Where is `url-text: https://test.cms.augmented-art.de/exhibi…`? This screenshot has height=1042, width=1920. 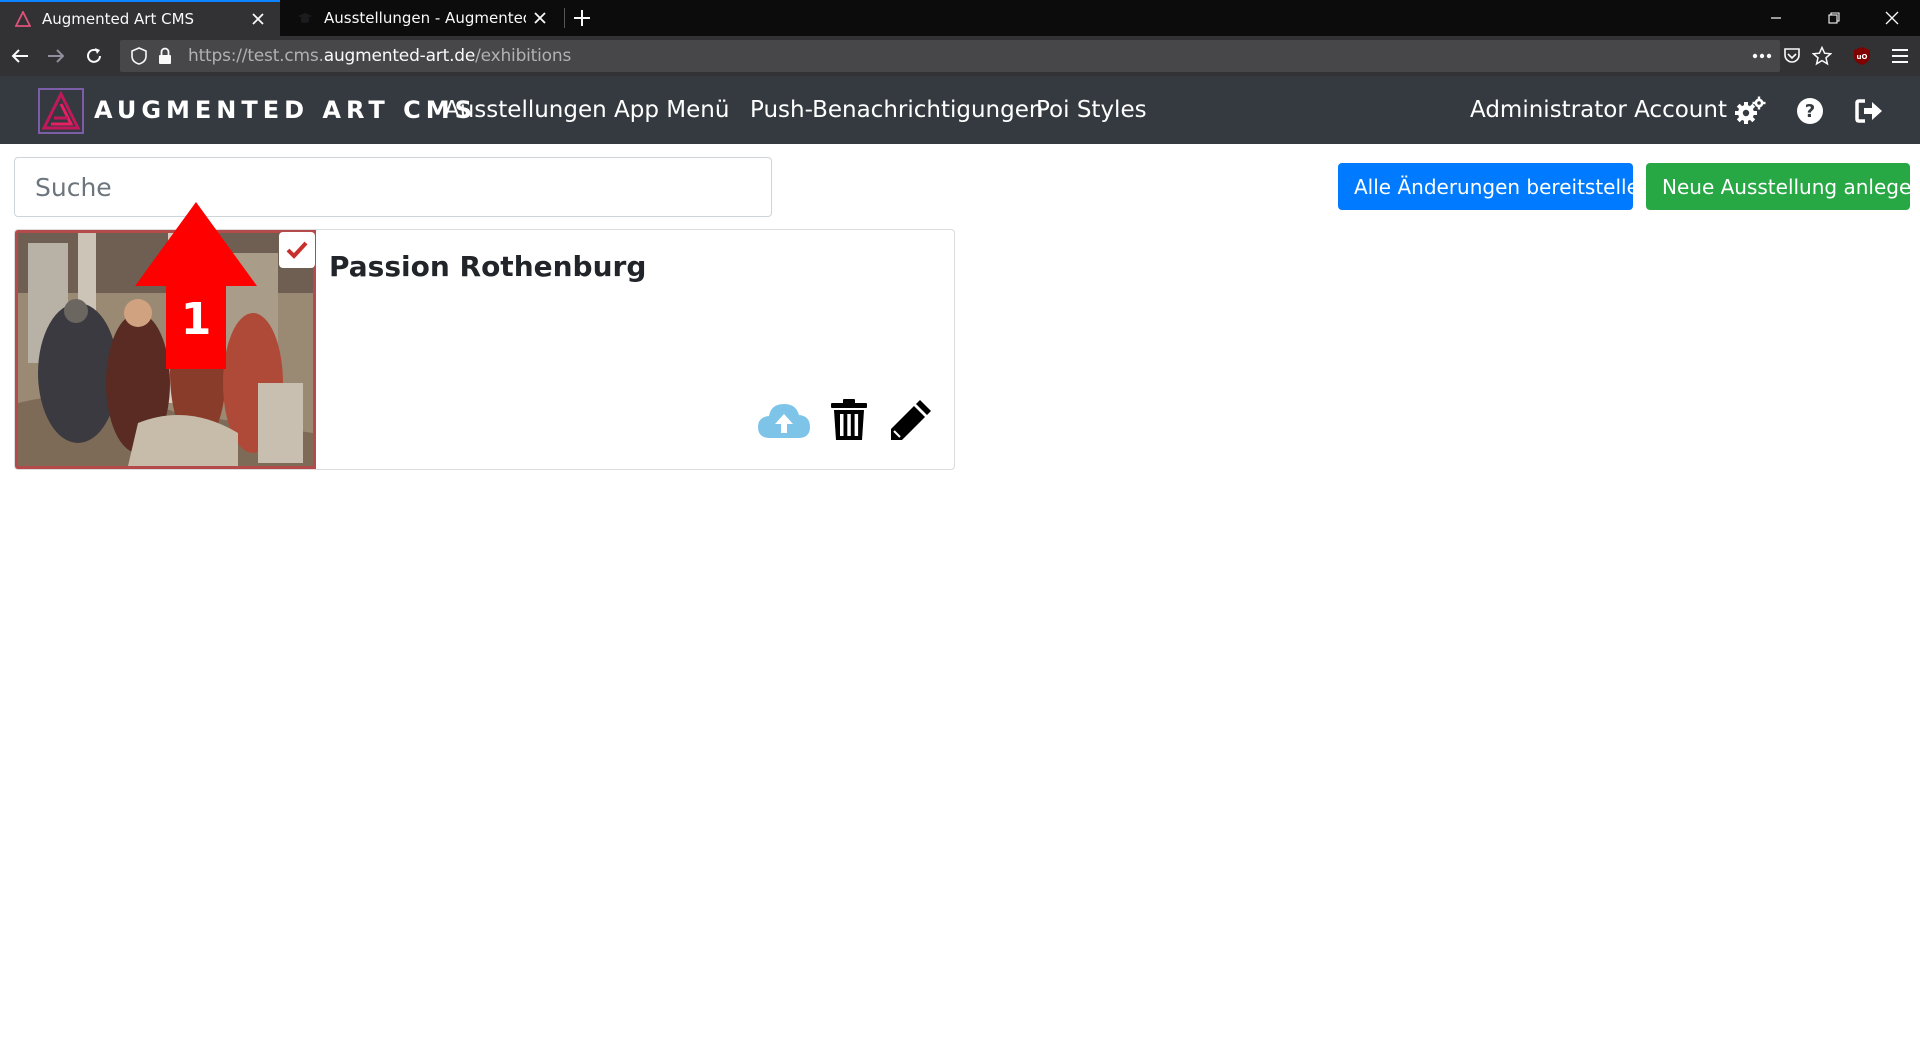 url-text: https://test.cms.augmented-art.de/exhibi… is located at coordinates (379, 56).